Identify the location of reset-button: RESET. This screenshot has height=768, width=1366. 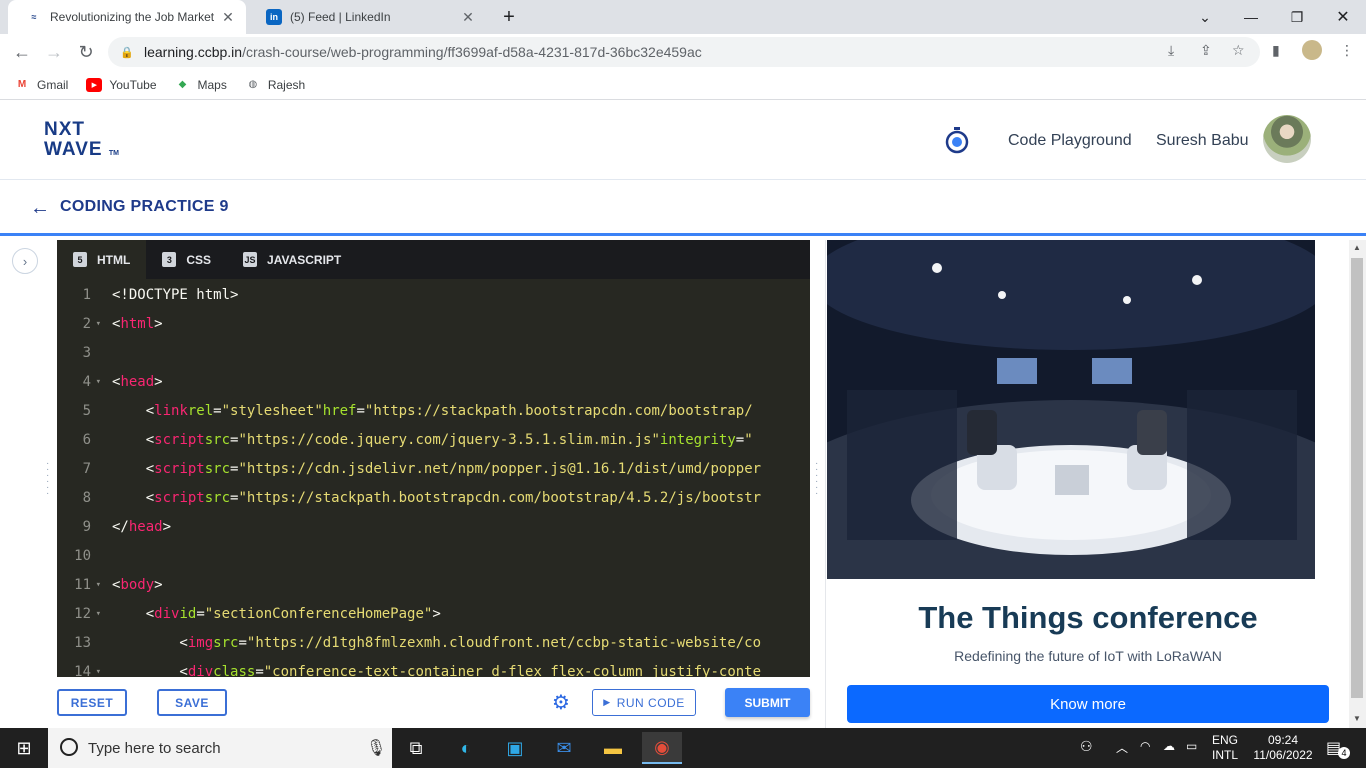
(92, 702).